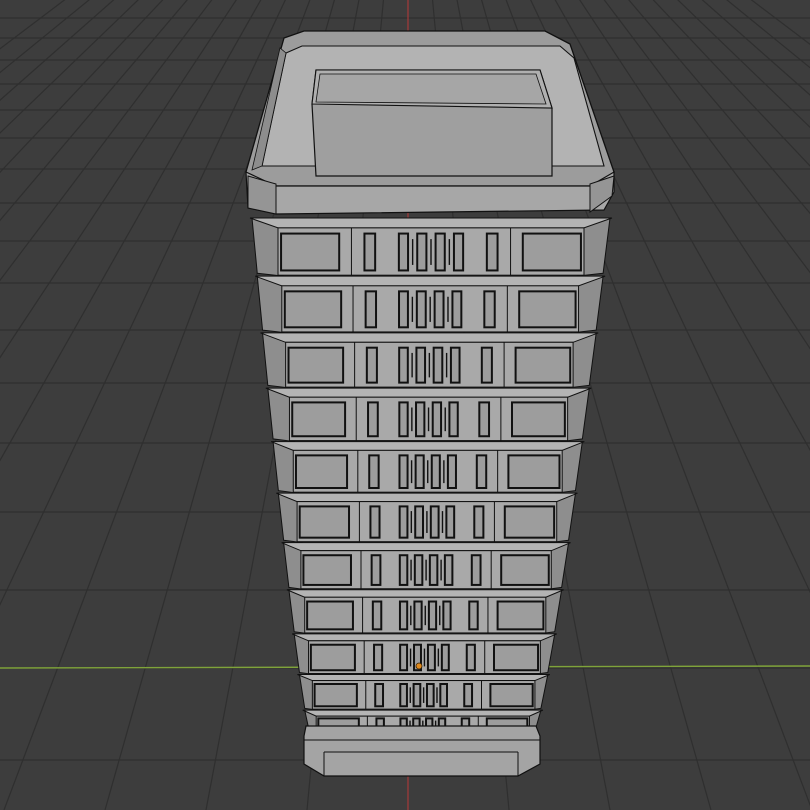 This screenshot has width=810, height=810. Describe the element at coordinates (419, 666) in the screenshot. I see `object-origin-icon` at that location.